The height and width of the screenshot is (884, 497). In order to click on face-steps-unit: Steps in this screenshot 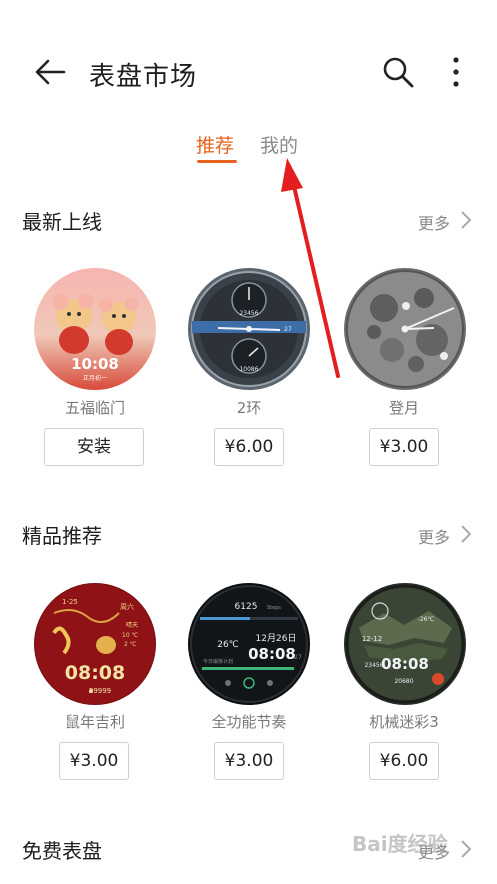, I will do `click(274, 608)`.